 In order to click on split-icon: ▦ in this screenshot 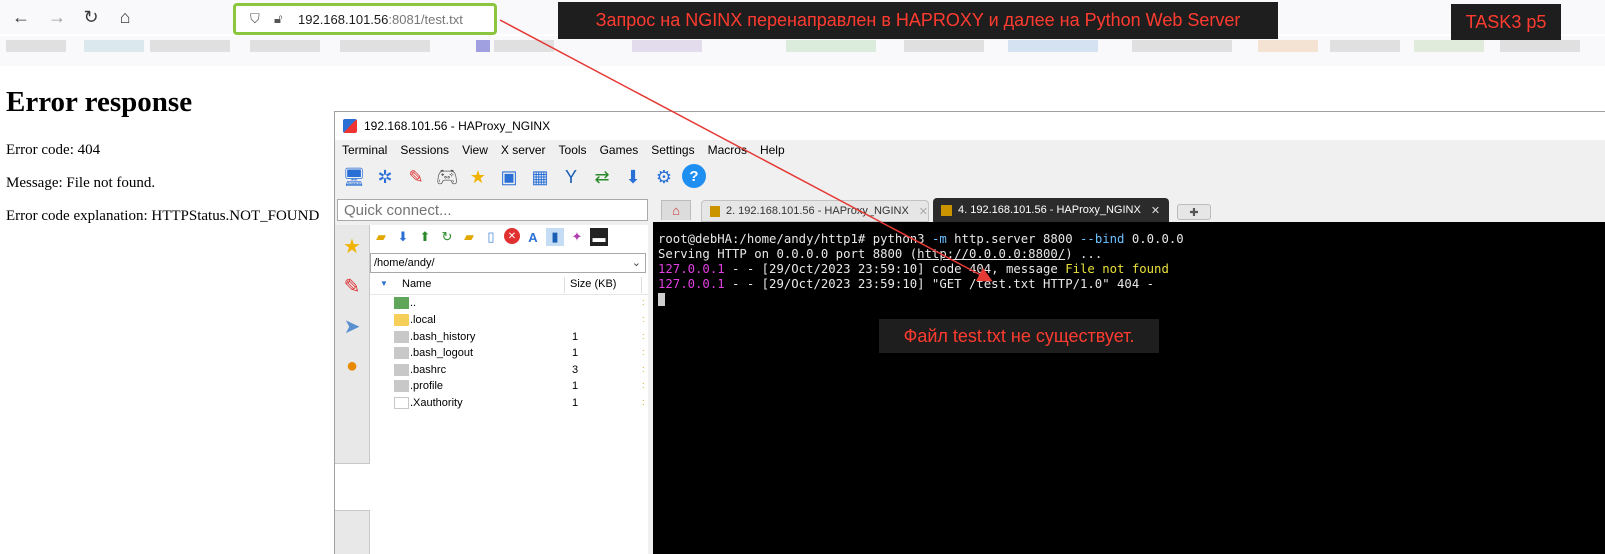, I will do `click(540, 177)`.